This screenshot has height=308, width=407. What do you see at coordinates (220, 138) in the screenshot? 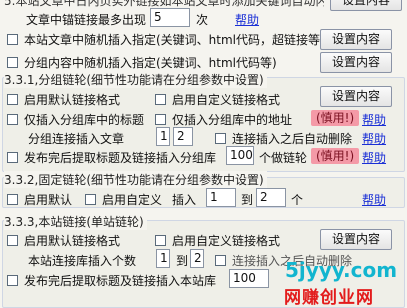
I see `s331-auto-delete-checkbox` at bounding box center [220, 138].